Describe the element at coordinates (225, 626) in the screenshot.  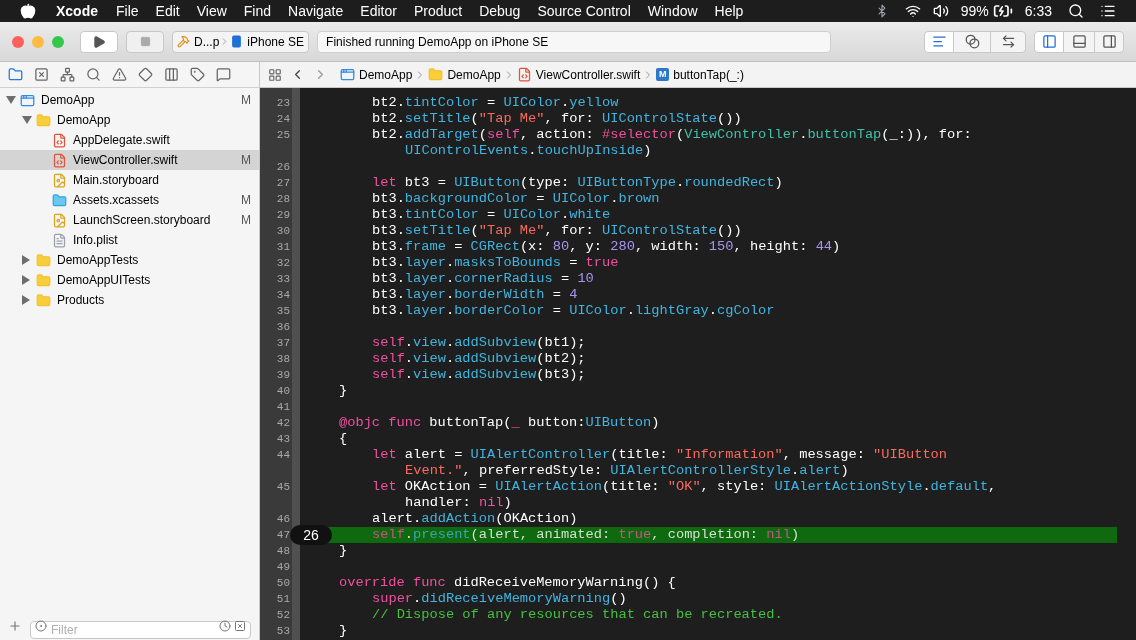
I see `recent-icon` at that location.